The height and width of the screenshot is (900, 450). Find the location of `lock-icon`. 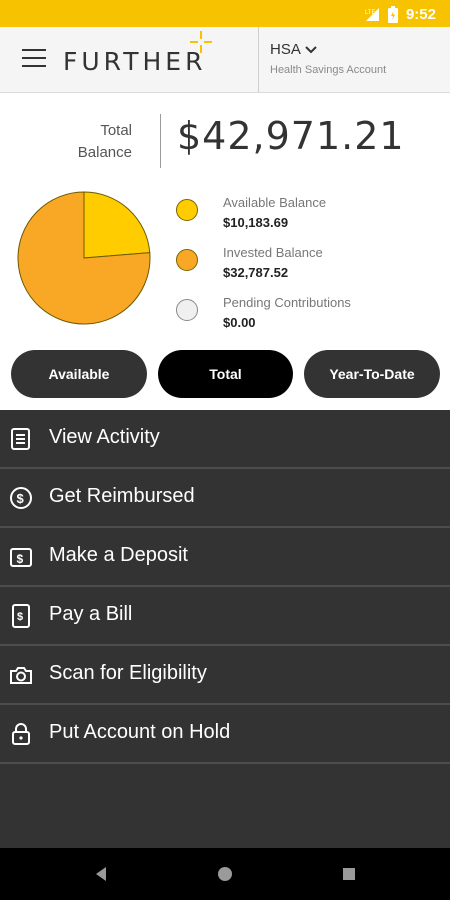

lock-icon is located at coordinates (21, 734).